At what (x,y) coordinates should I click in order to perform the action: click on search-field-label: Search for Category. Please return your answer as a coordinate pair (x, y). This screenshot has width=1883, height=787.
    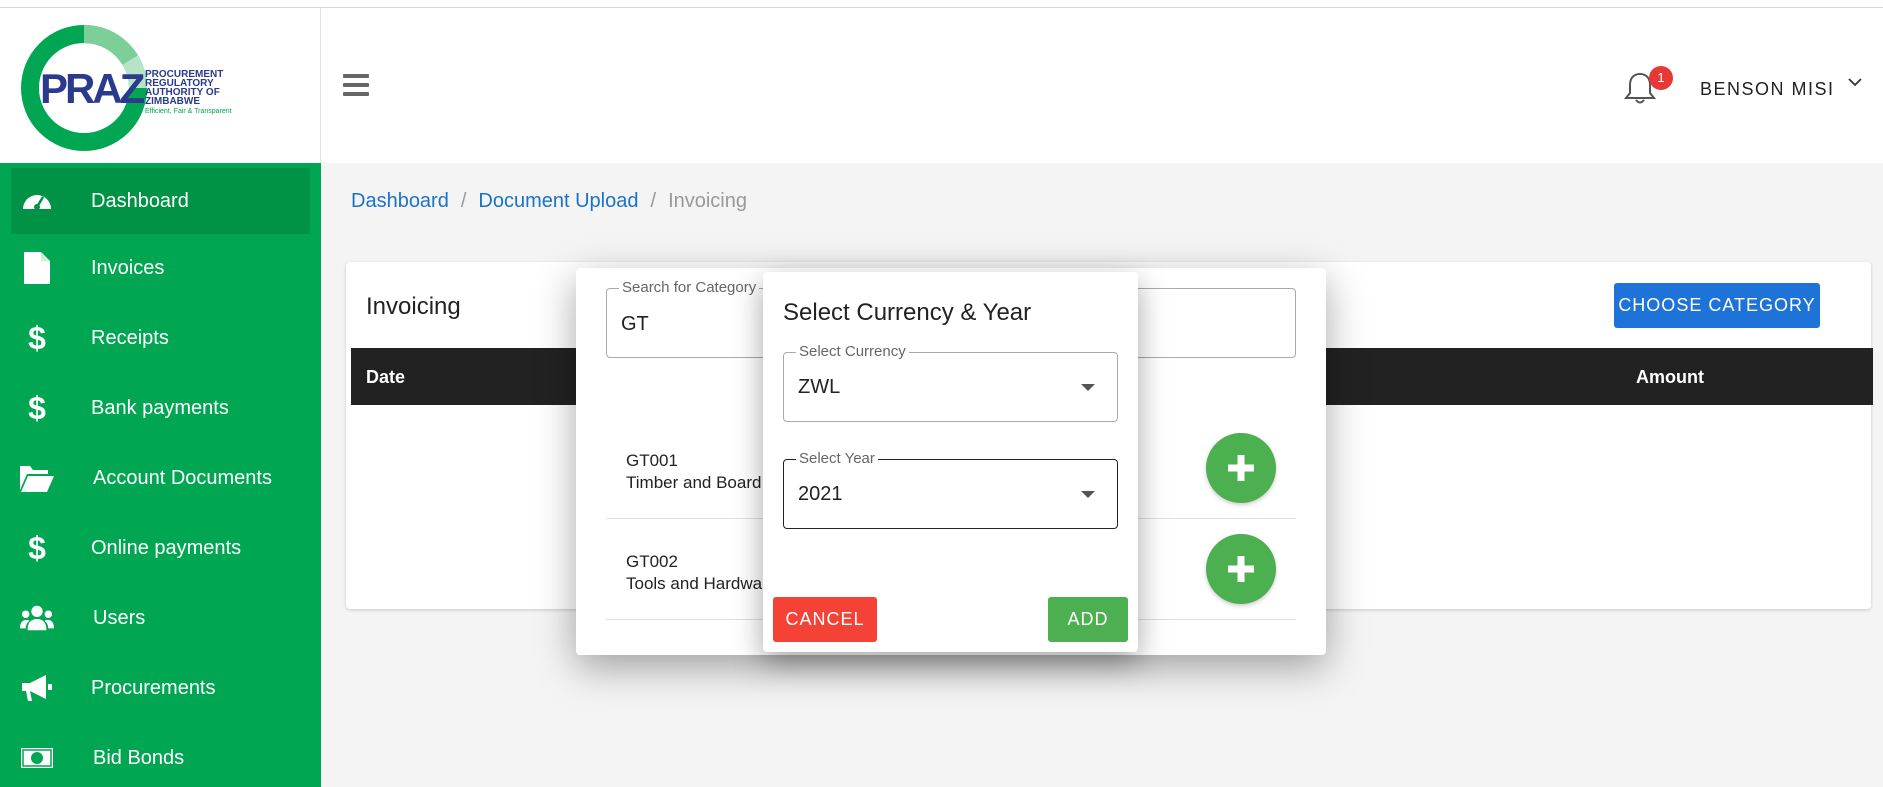
    Looking at the image, I should click on (689, 287).